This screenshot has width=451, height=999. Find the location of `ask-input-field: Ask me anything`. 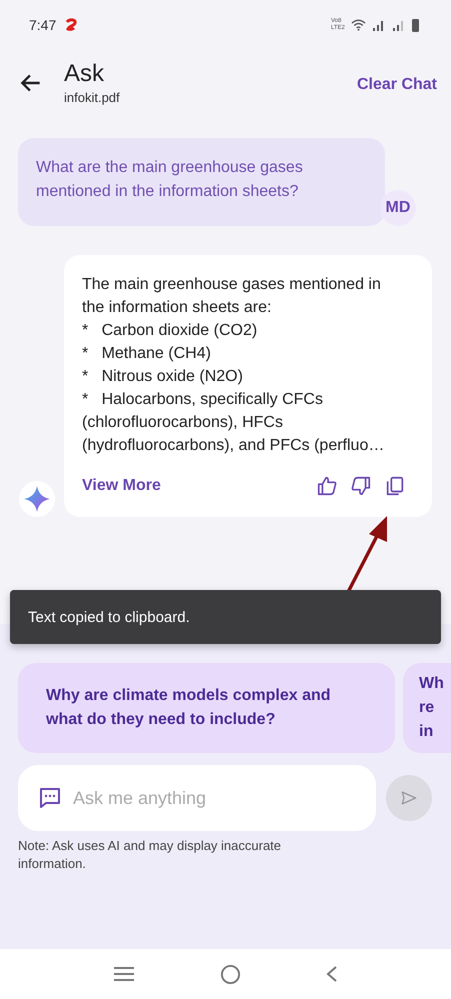

ask-input-field: Ask me anything is located at coordinates (197, 798).